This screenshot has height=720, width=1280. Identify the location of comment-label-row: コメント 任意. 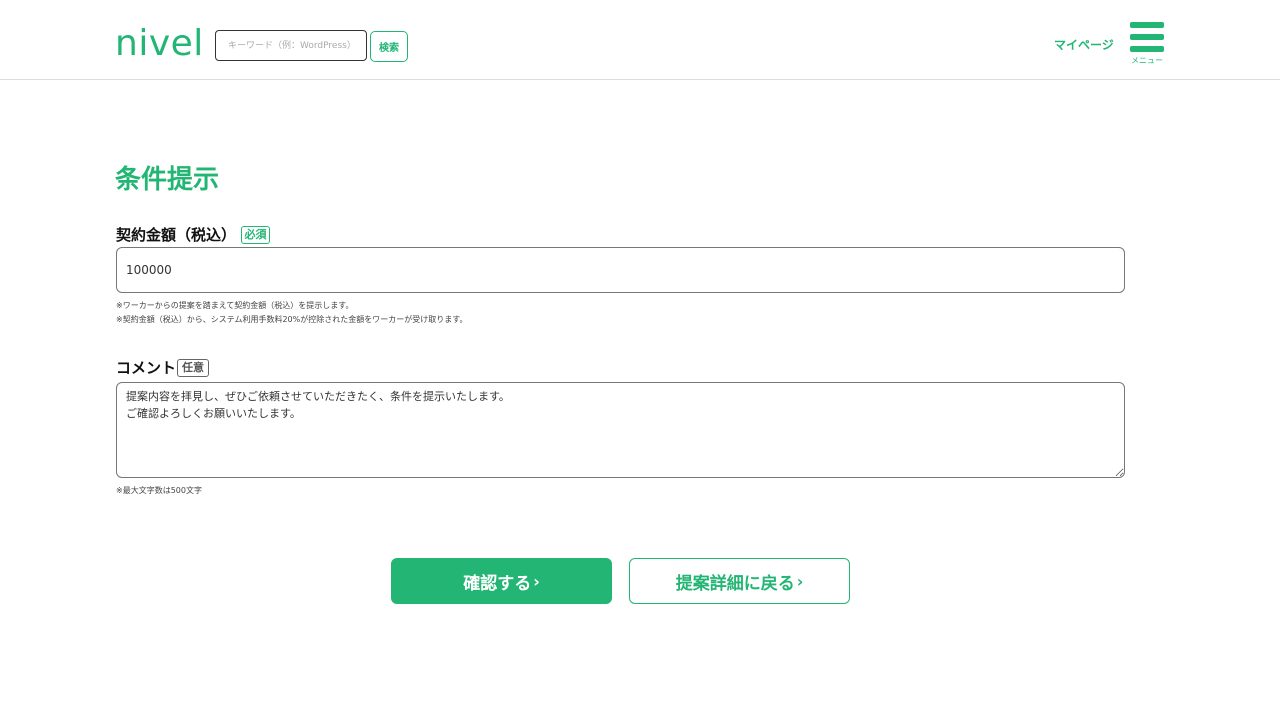
(163, 368).